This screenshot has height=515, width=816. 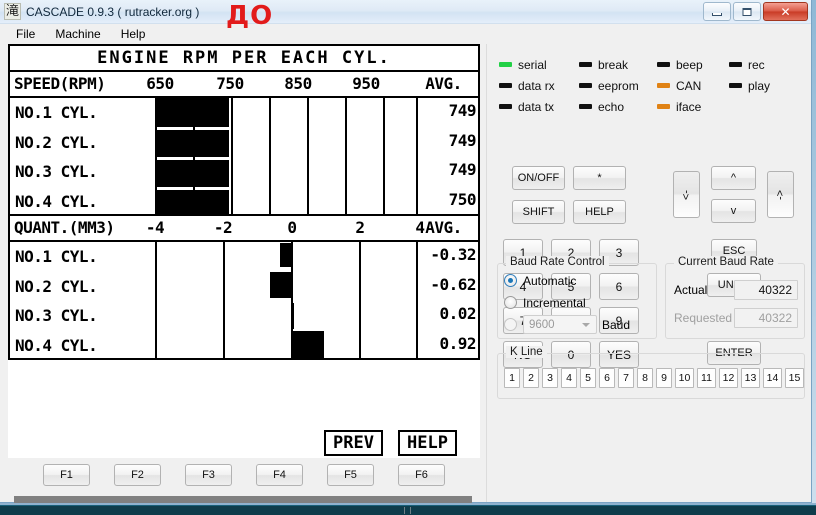 I want to click on led-dot-serial, so click(x=505, y=64).